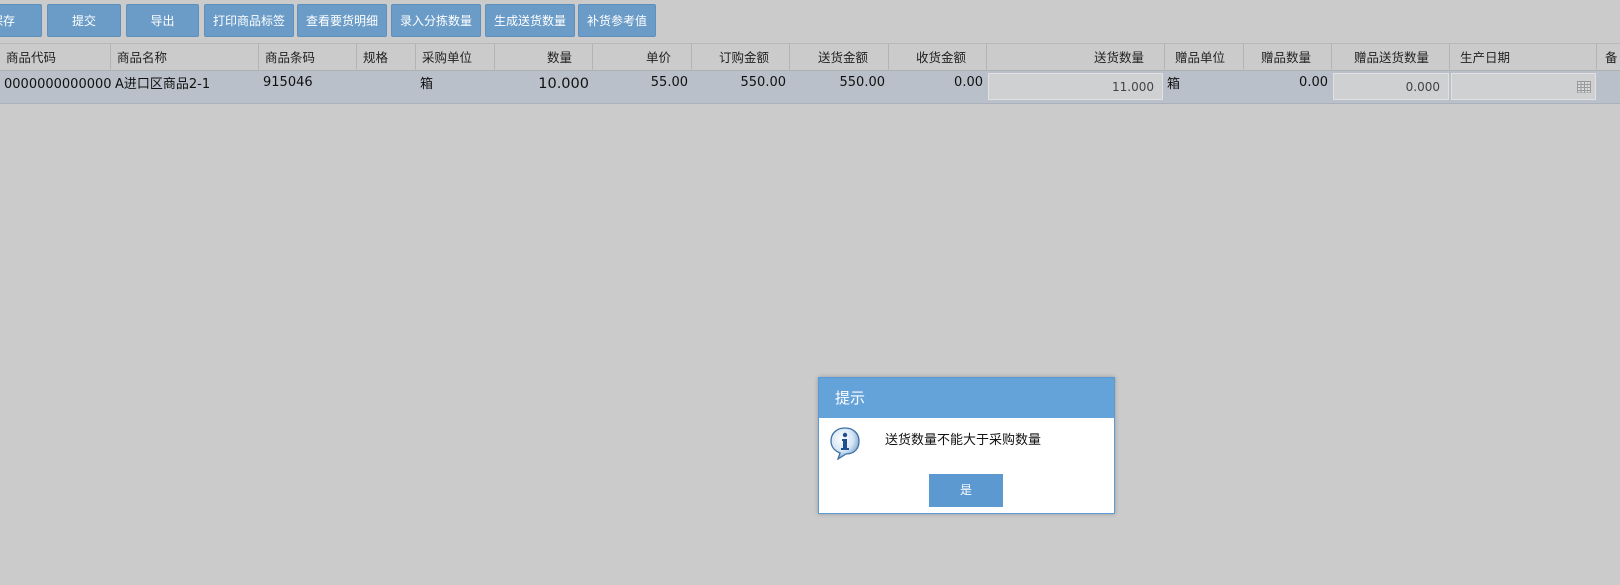  Describe the element at coordinates (938, 57) in the screenshot. I see `col-header-receive-amount: 收货金额` at that location.